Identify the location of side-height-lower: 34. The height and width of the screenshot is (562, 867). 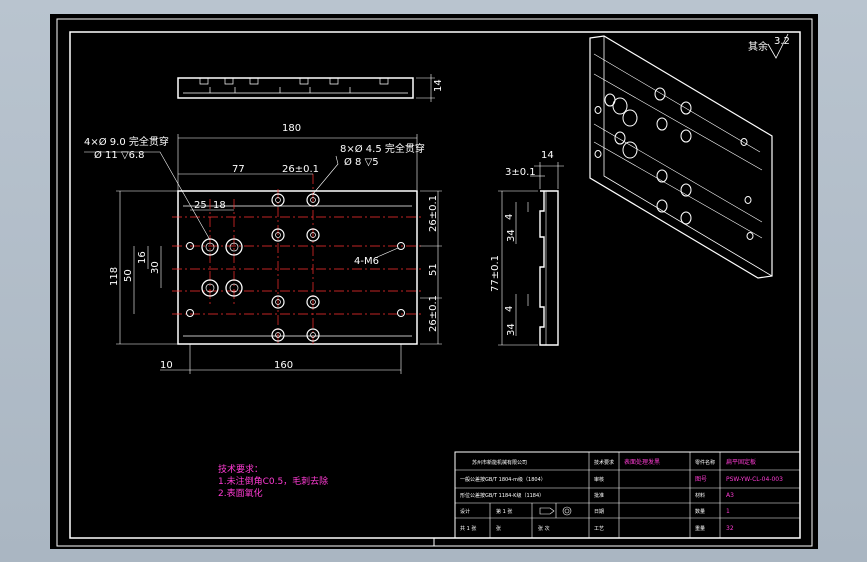
(511, 329).